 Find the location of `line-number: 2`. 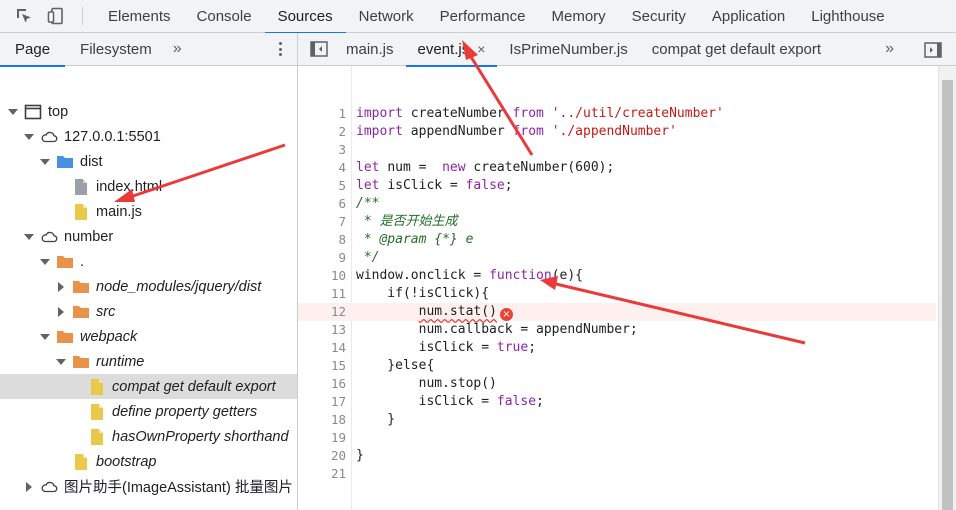

line-number: 2 is located at coordinates (322, 132).